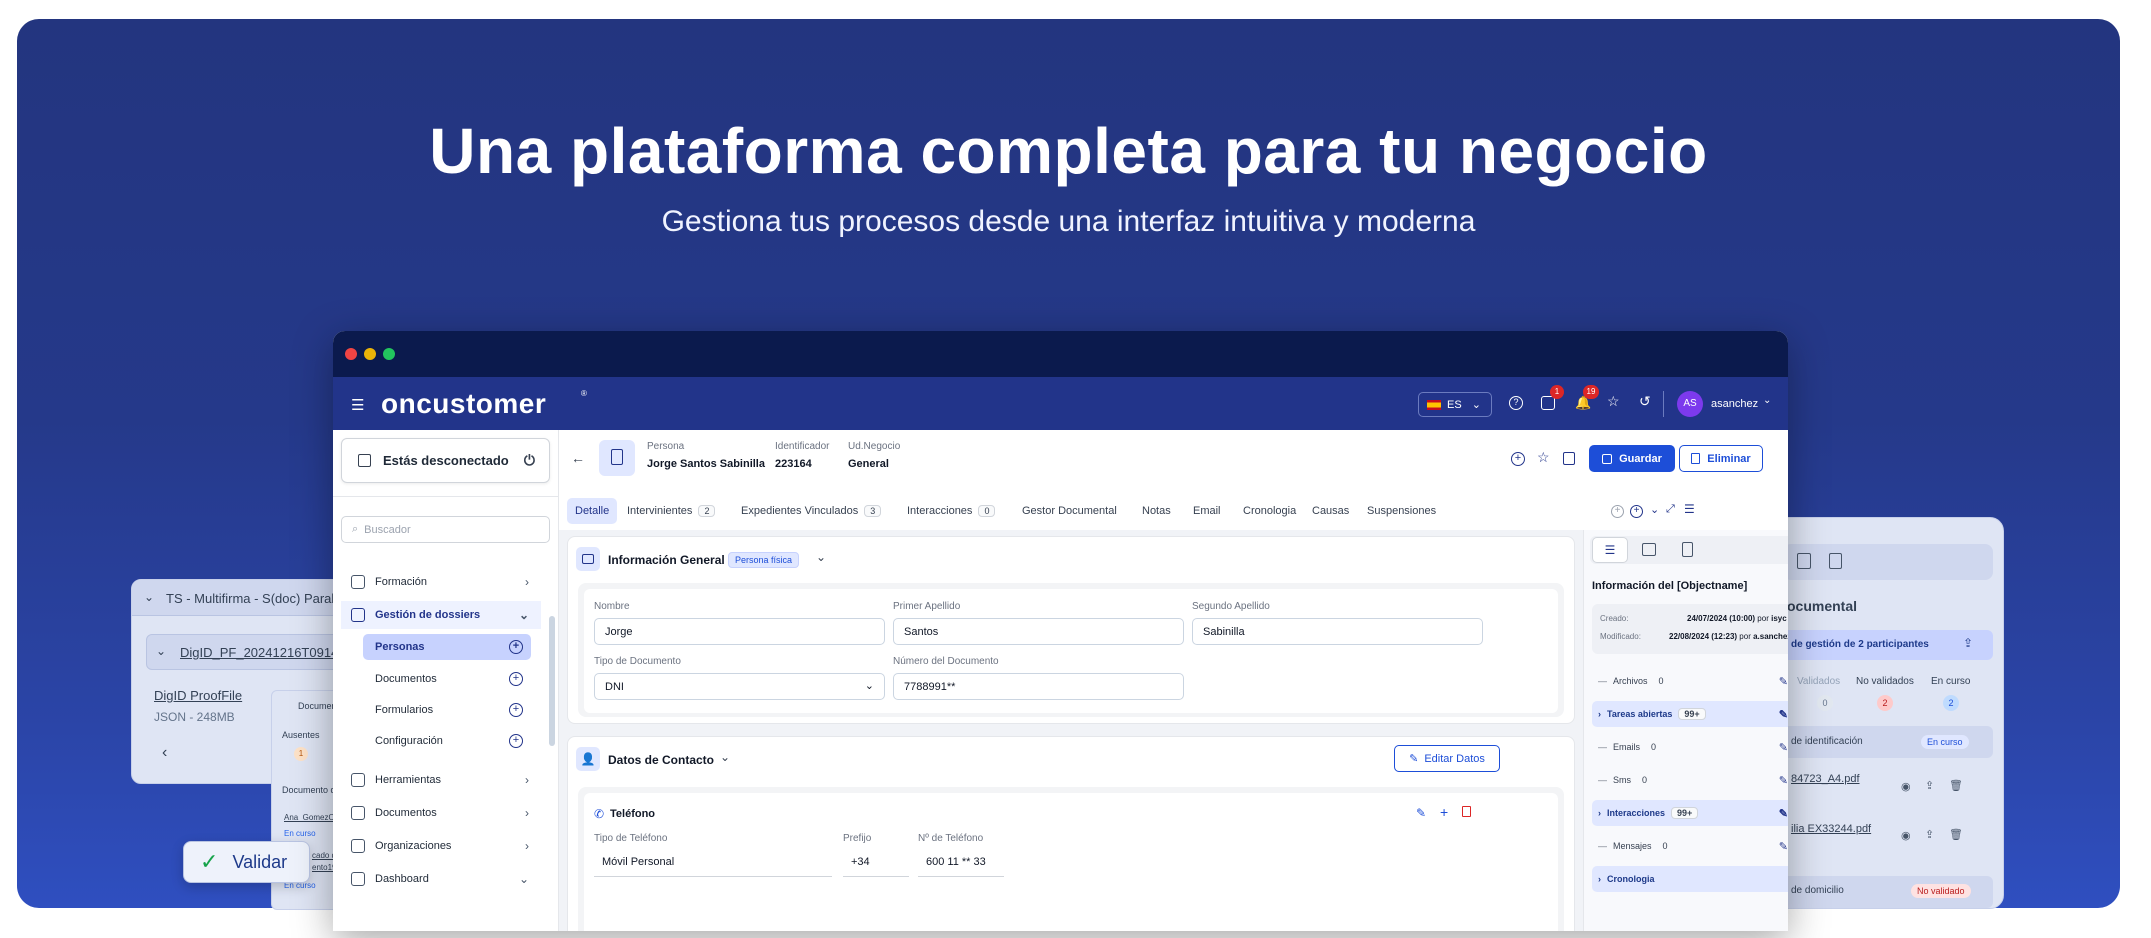  I want to click on search-input: ⌕ Buscador, so click(445, 529).